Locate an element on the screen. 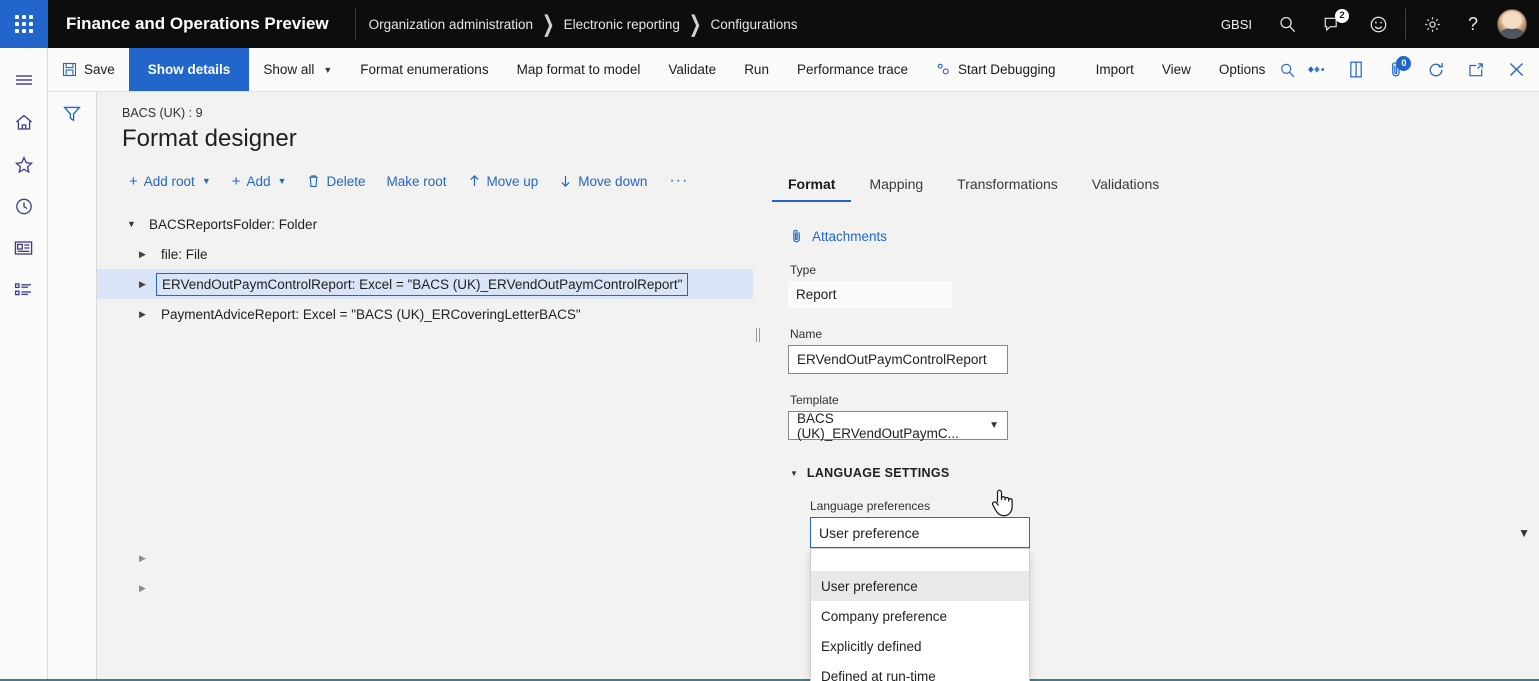  run-button: Run is located at coordinates (756, 69).